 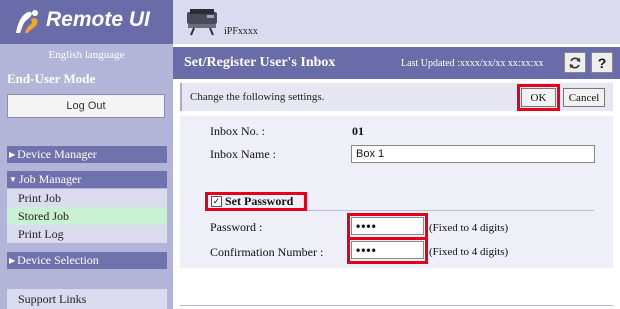 What do you see at coordinates (259, 201) in the screenshot?
I see `set-password-label: Set Password` at bounding box center [259, 201].